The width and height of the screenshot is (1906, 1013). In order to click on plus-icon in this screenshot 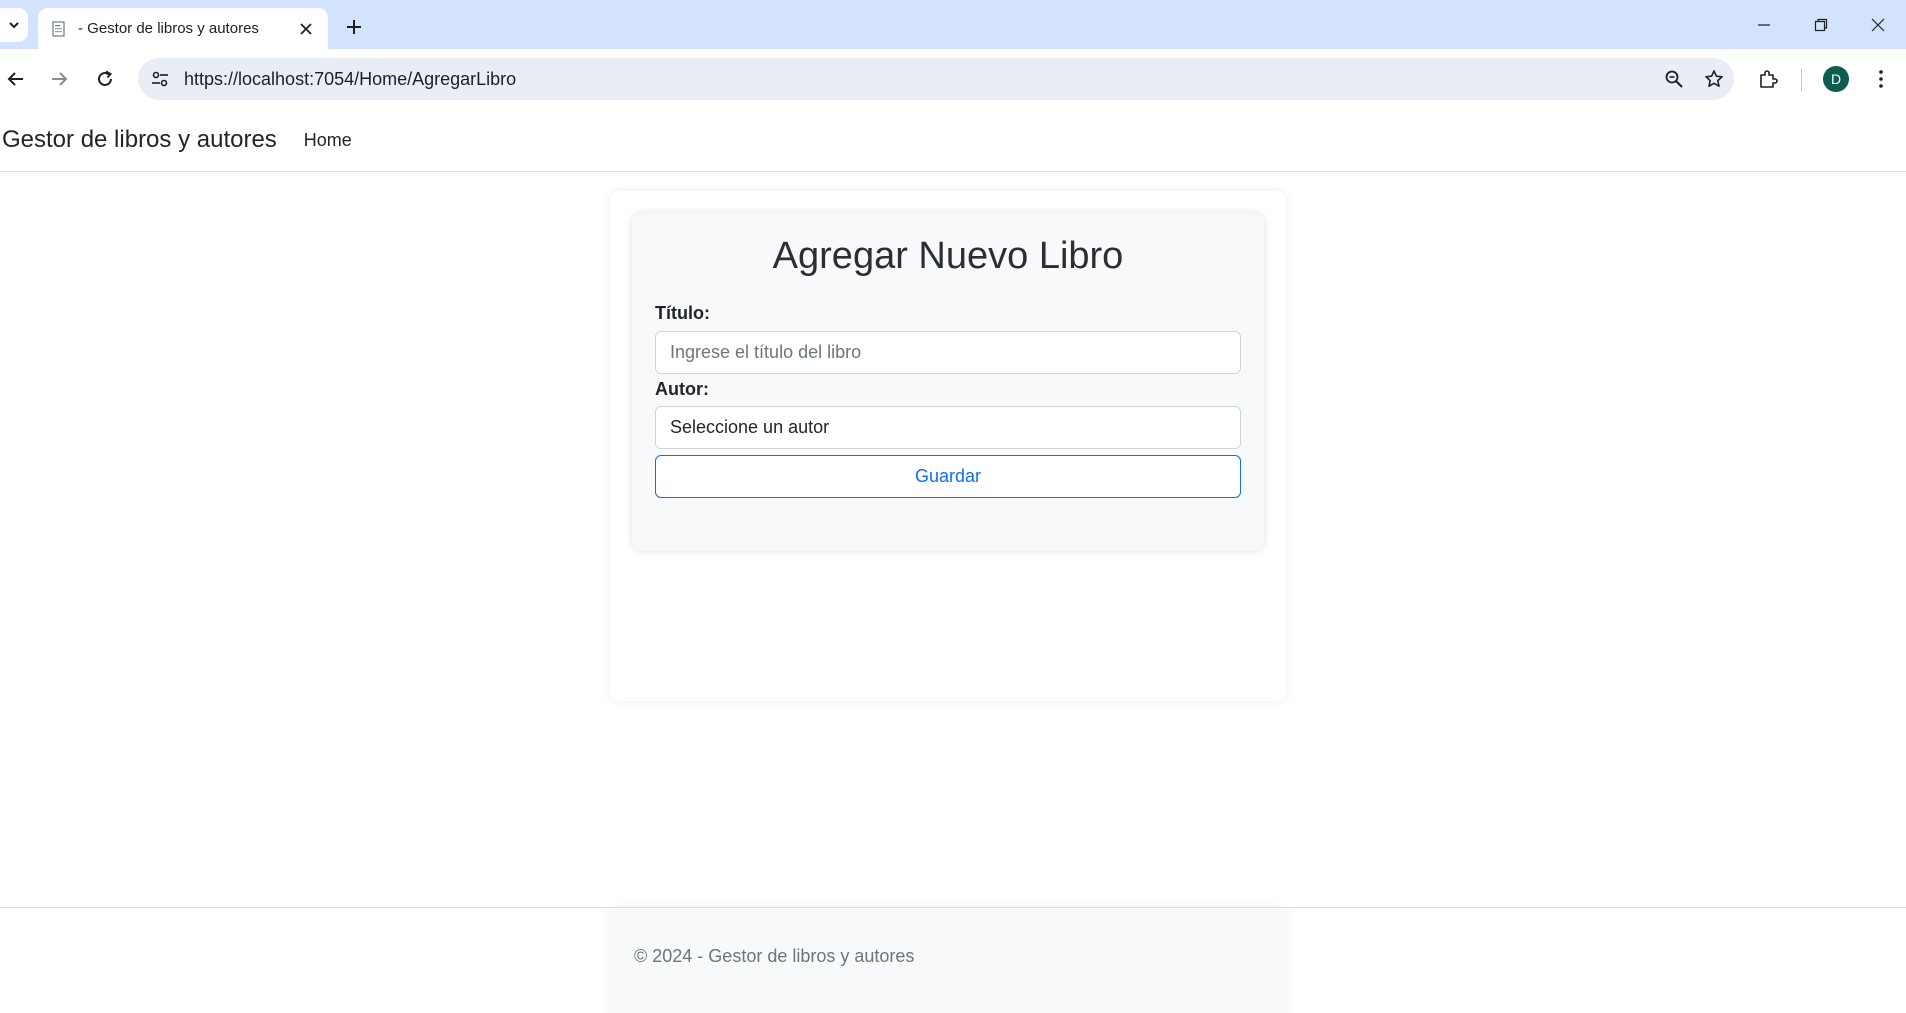, I will do `click(354, 27)`.